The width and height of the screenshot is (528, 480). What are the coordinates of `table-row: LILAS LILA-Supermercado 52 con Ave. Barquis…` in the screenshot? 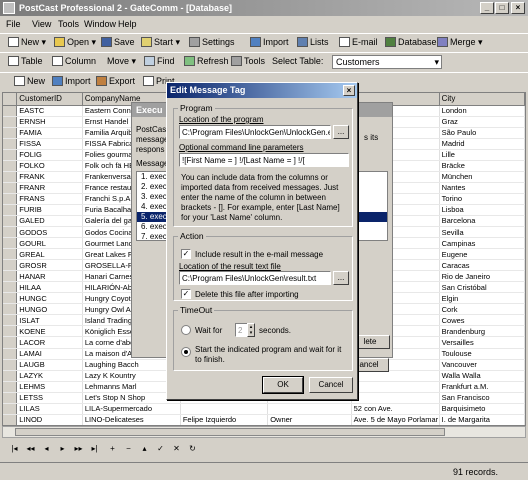 It's located at (264, 409).